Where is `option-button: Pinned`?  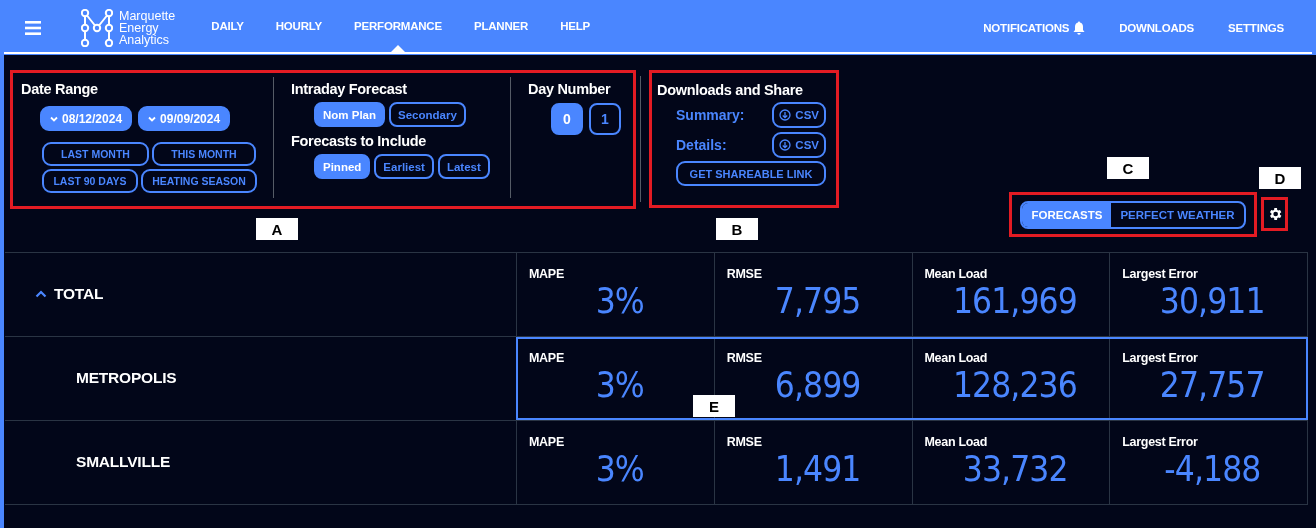 option-button: Pinned is located at coordinates (342, 166).